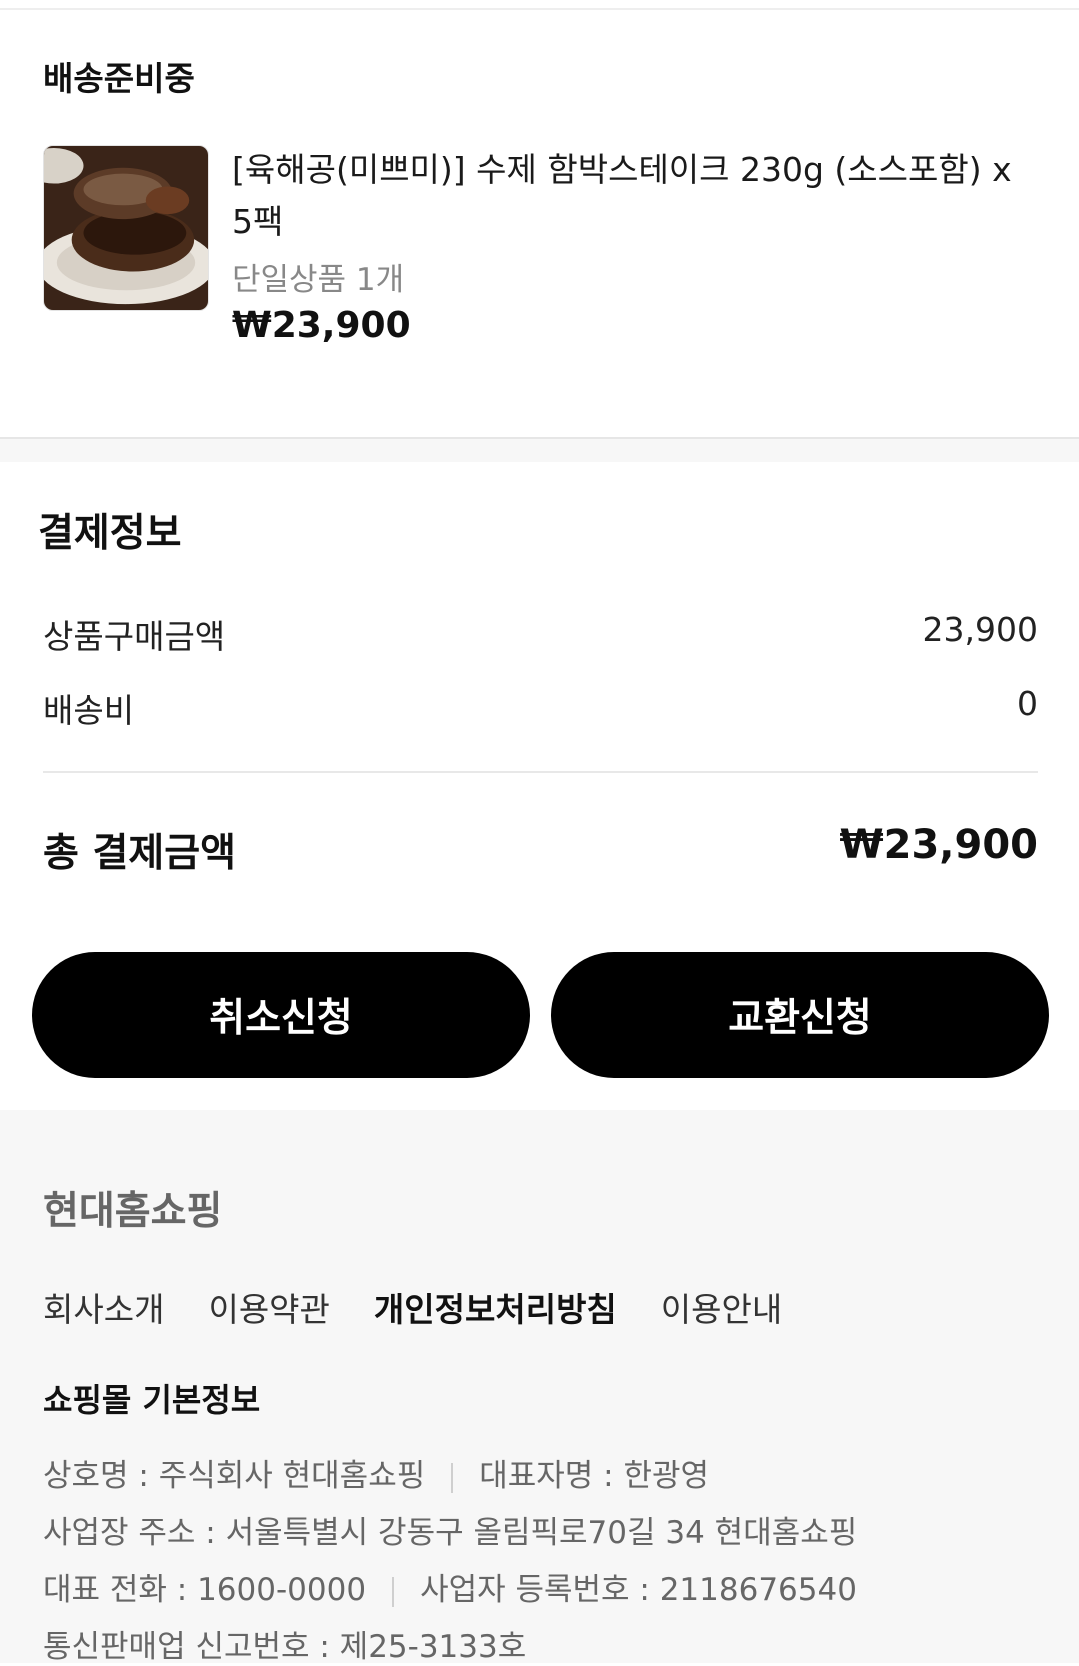 The width and height of the screenshot is (1079, 1666). What do you see at coordinates (800, 1015) in the screenshot?
I see `exchange-request-button: 교환신청` at bounding box center [800, 1015].